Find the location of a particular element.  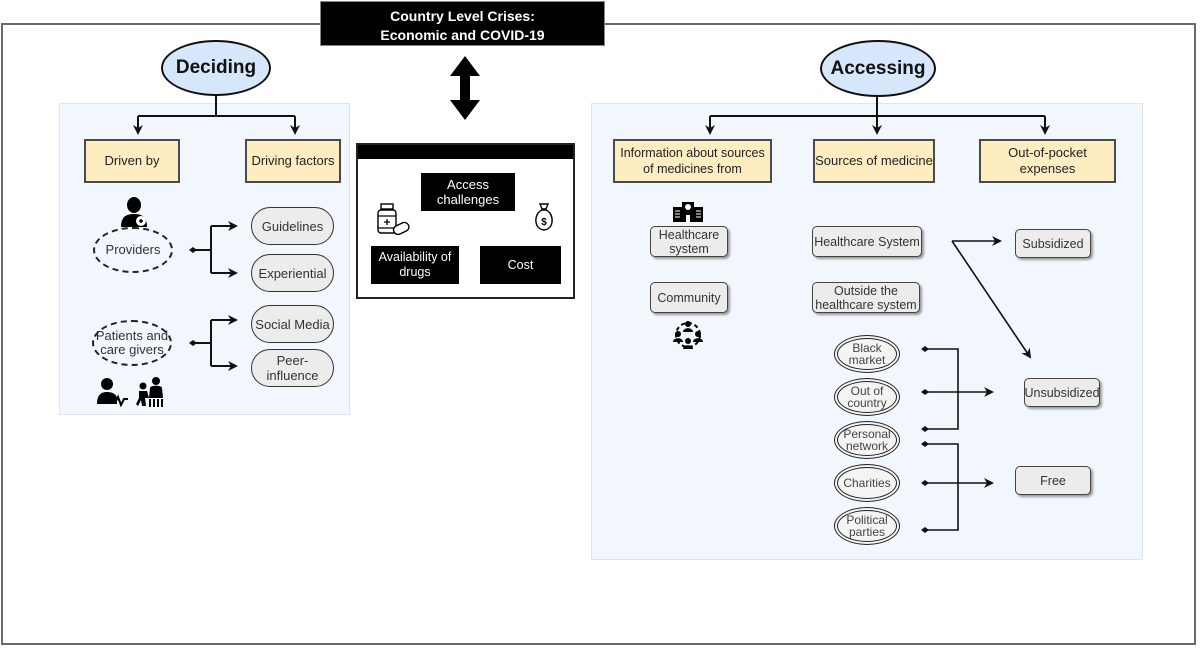

channel-label: Out of country is located at coordinates (867, 397).